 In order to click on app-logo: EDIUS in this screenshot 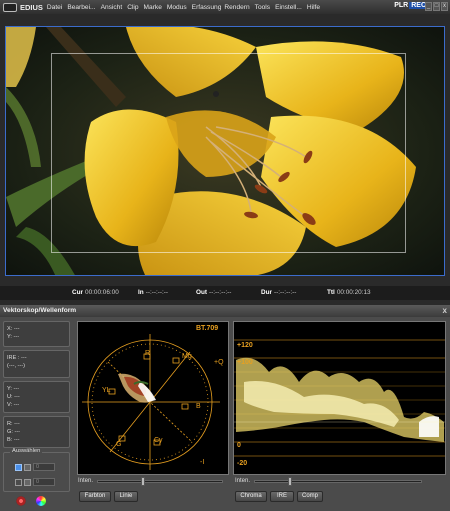, I will do `click(23, 7)`.